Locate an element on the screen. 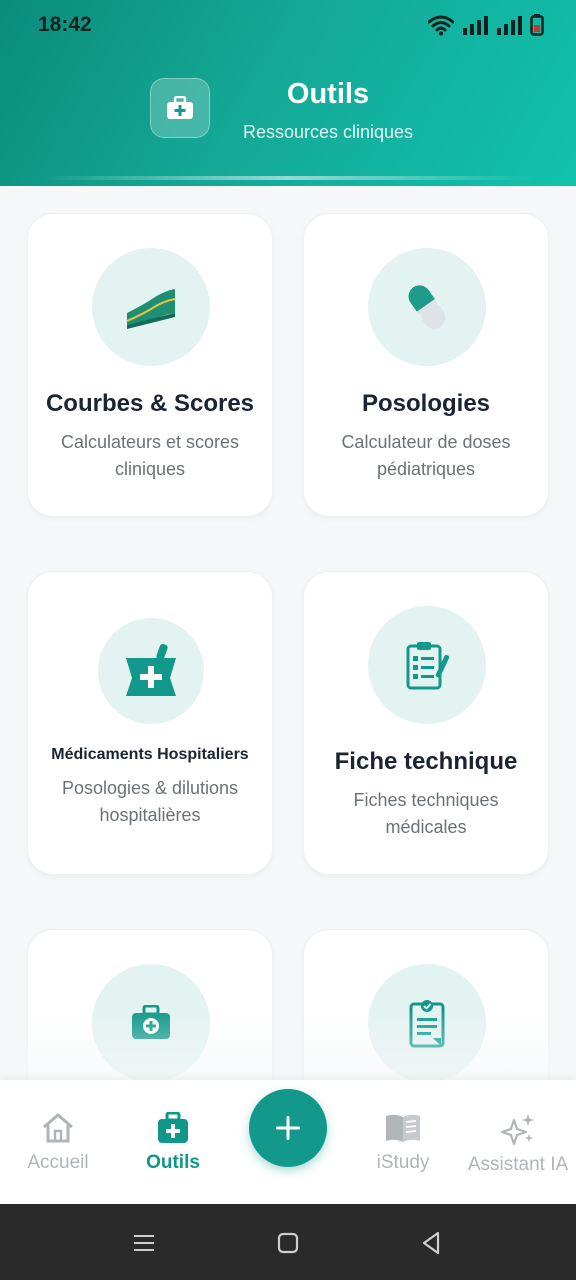  card-description: Fiches techniques médicales is located at coordinates (426, 813).